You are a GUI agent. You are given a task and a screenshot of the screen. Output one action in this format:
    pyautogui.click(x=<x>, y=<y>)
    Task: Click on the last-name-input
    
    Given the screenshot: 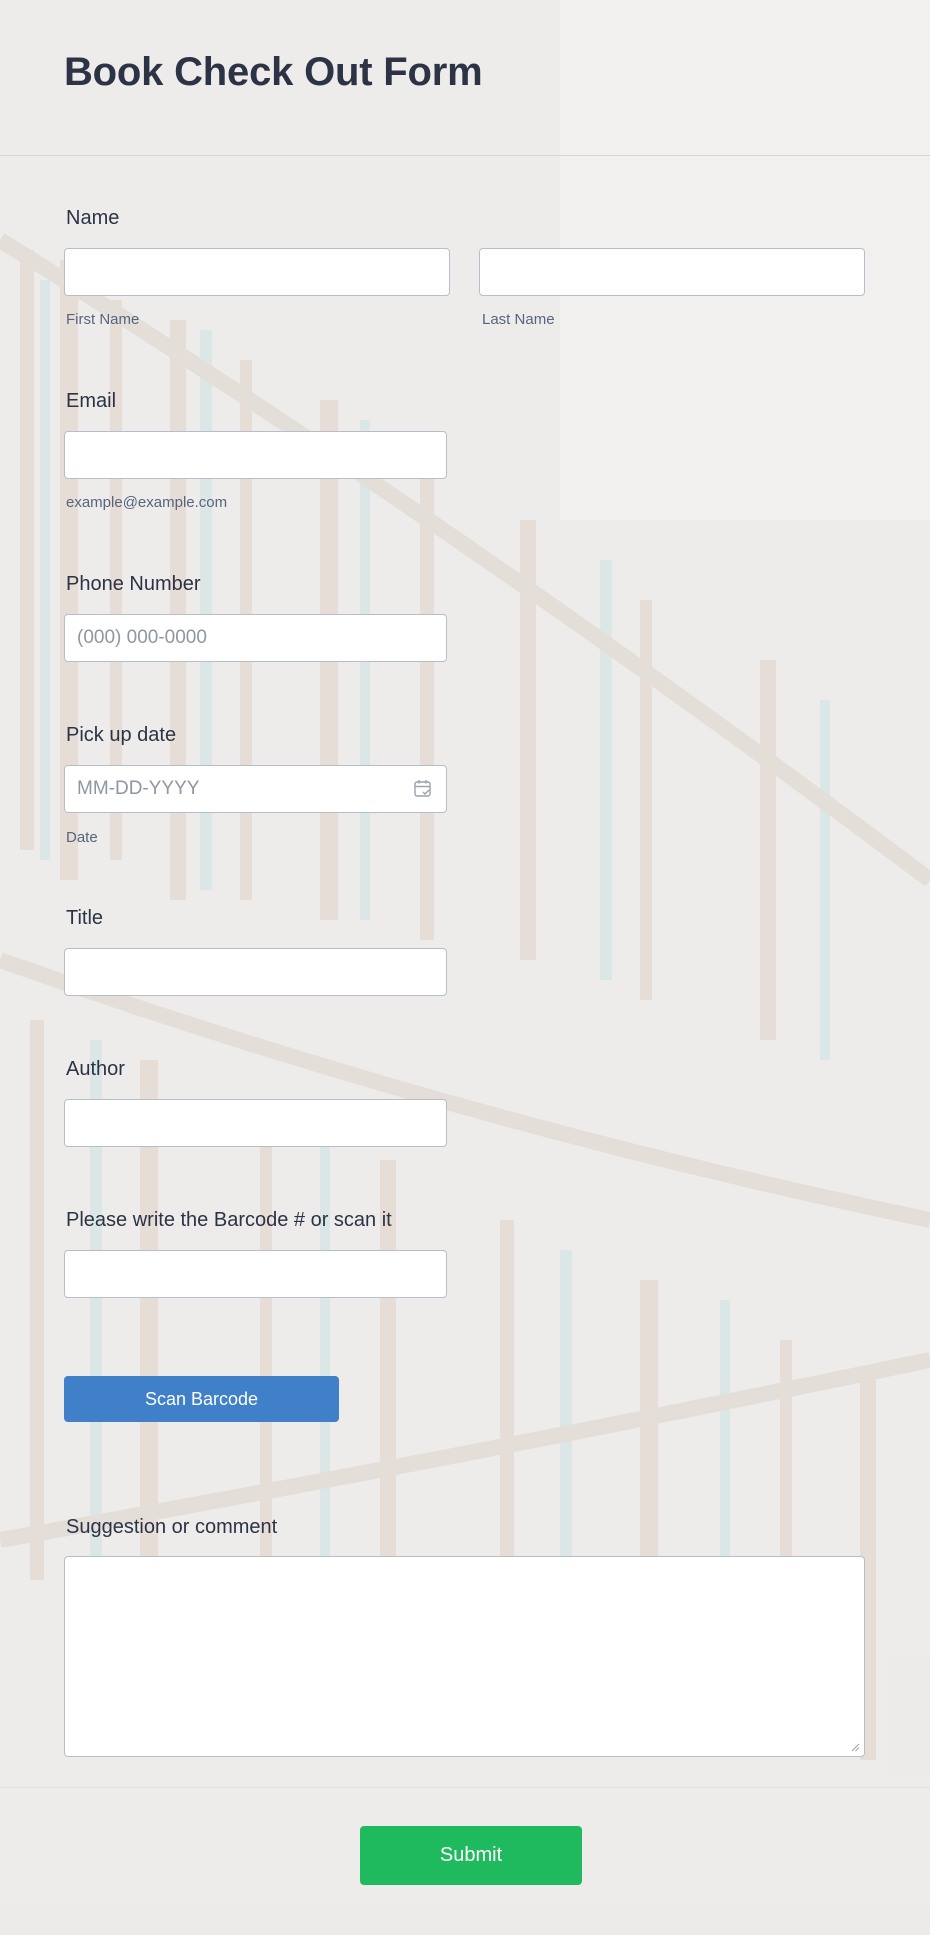 What is the action you would take?
    pyautogui.click(x=672, y=272)
    